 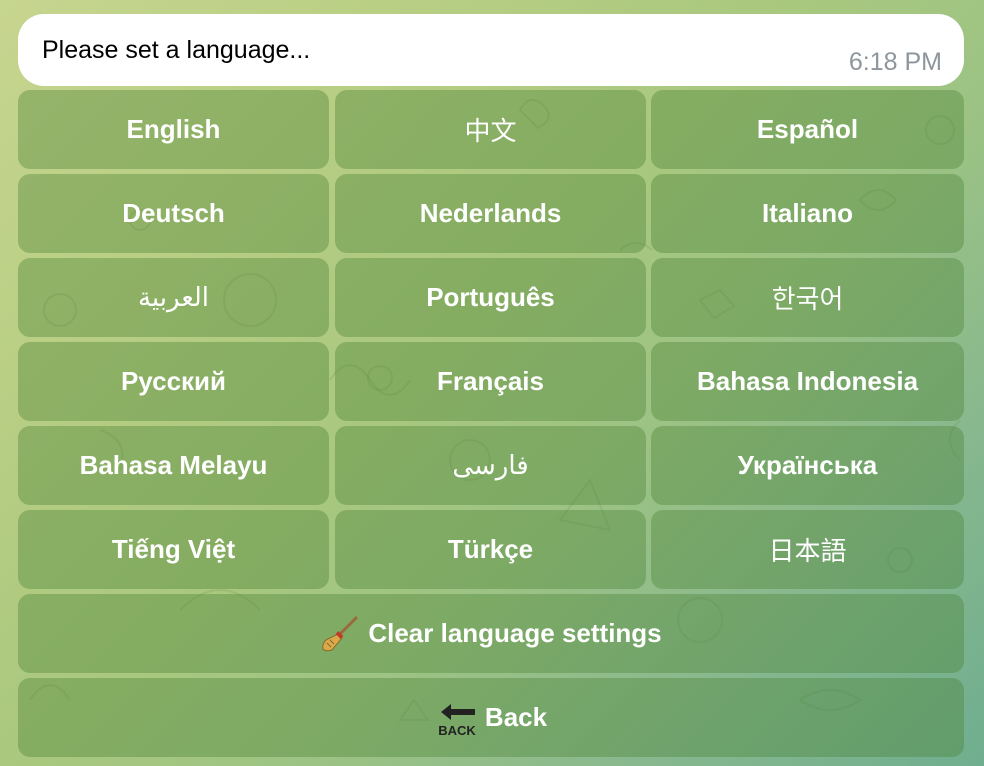 I want to click on button-label: Português, so click(x=490, y=297).